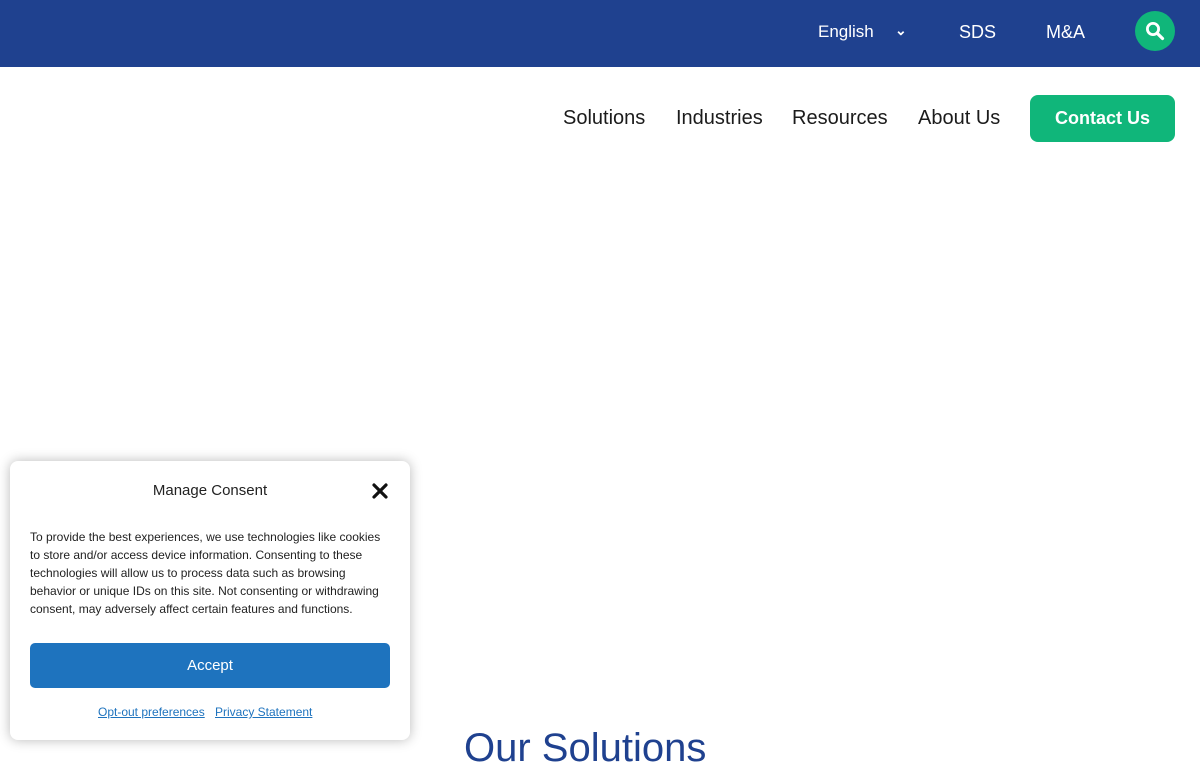 This screenshot has width=1200, height=771. Describe the element at coordinates (959, 118) in the screenshot. I see `nav-about-us: About Us` at that location.